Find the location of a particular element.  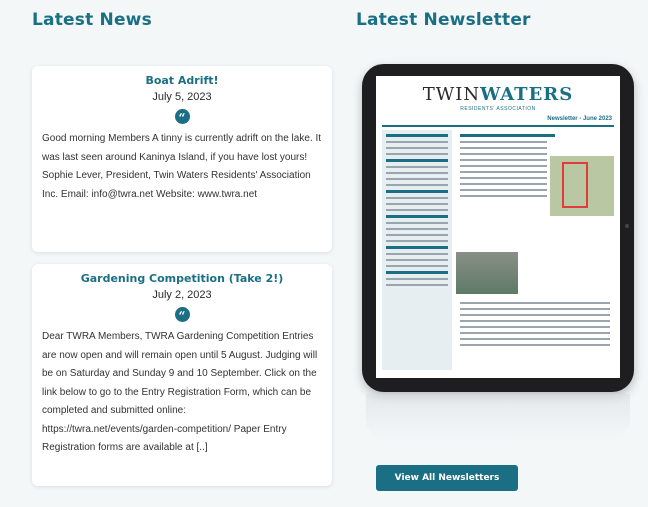

news-card-title: Boat Adrift! is located at coordinates (182, 80).